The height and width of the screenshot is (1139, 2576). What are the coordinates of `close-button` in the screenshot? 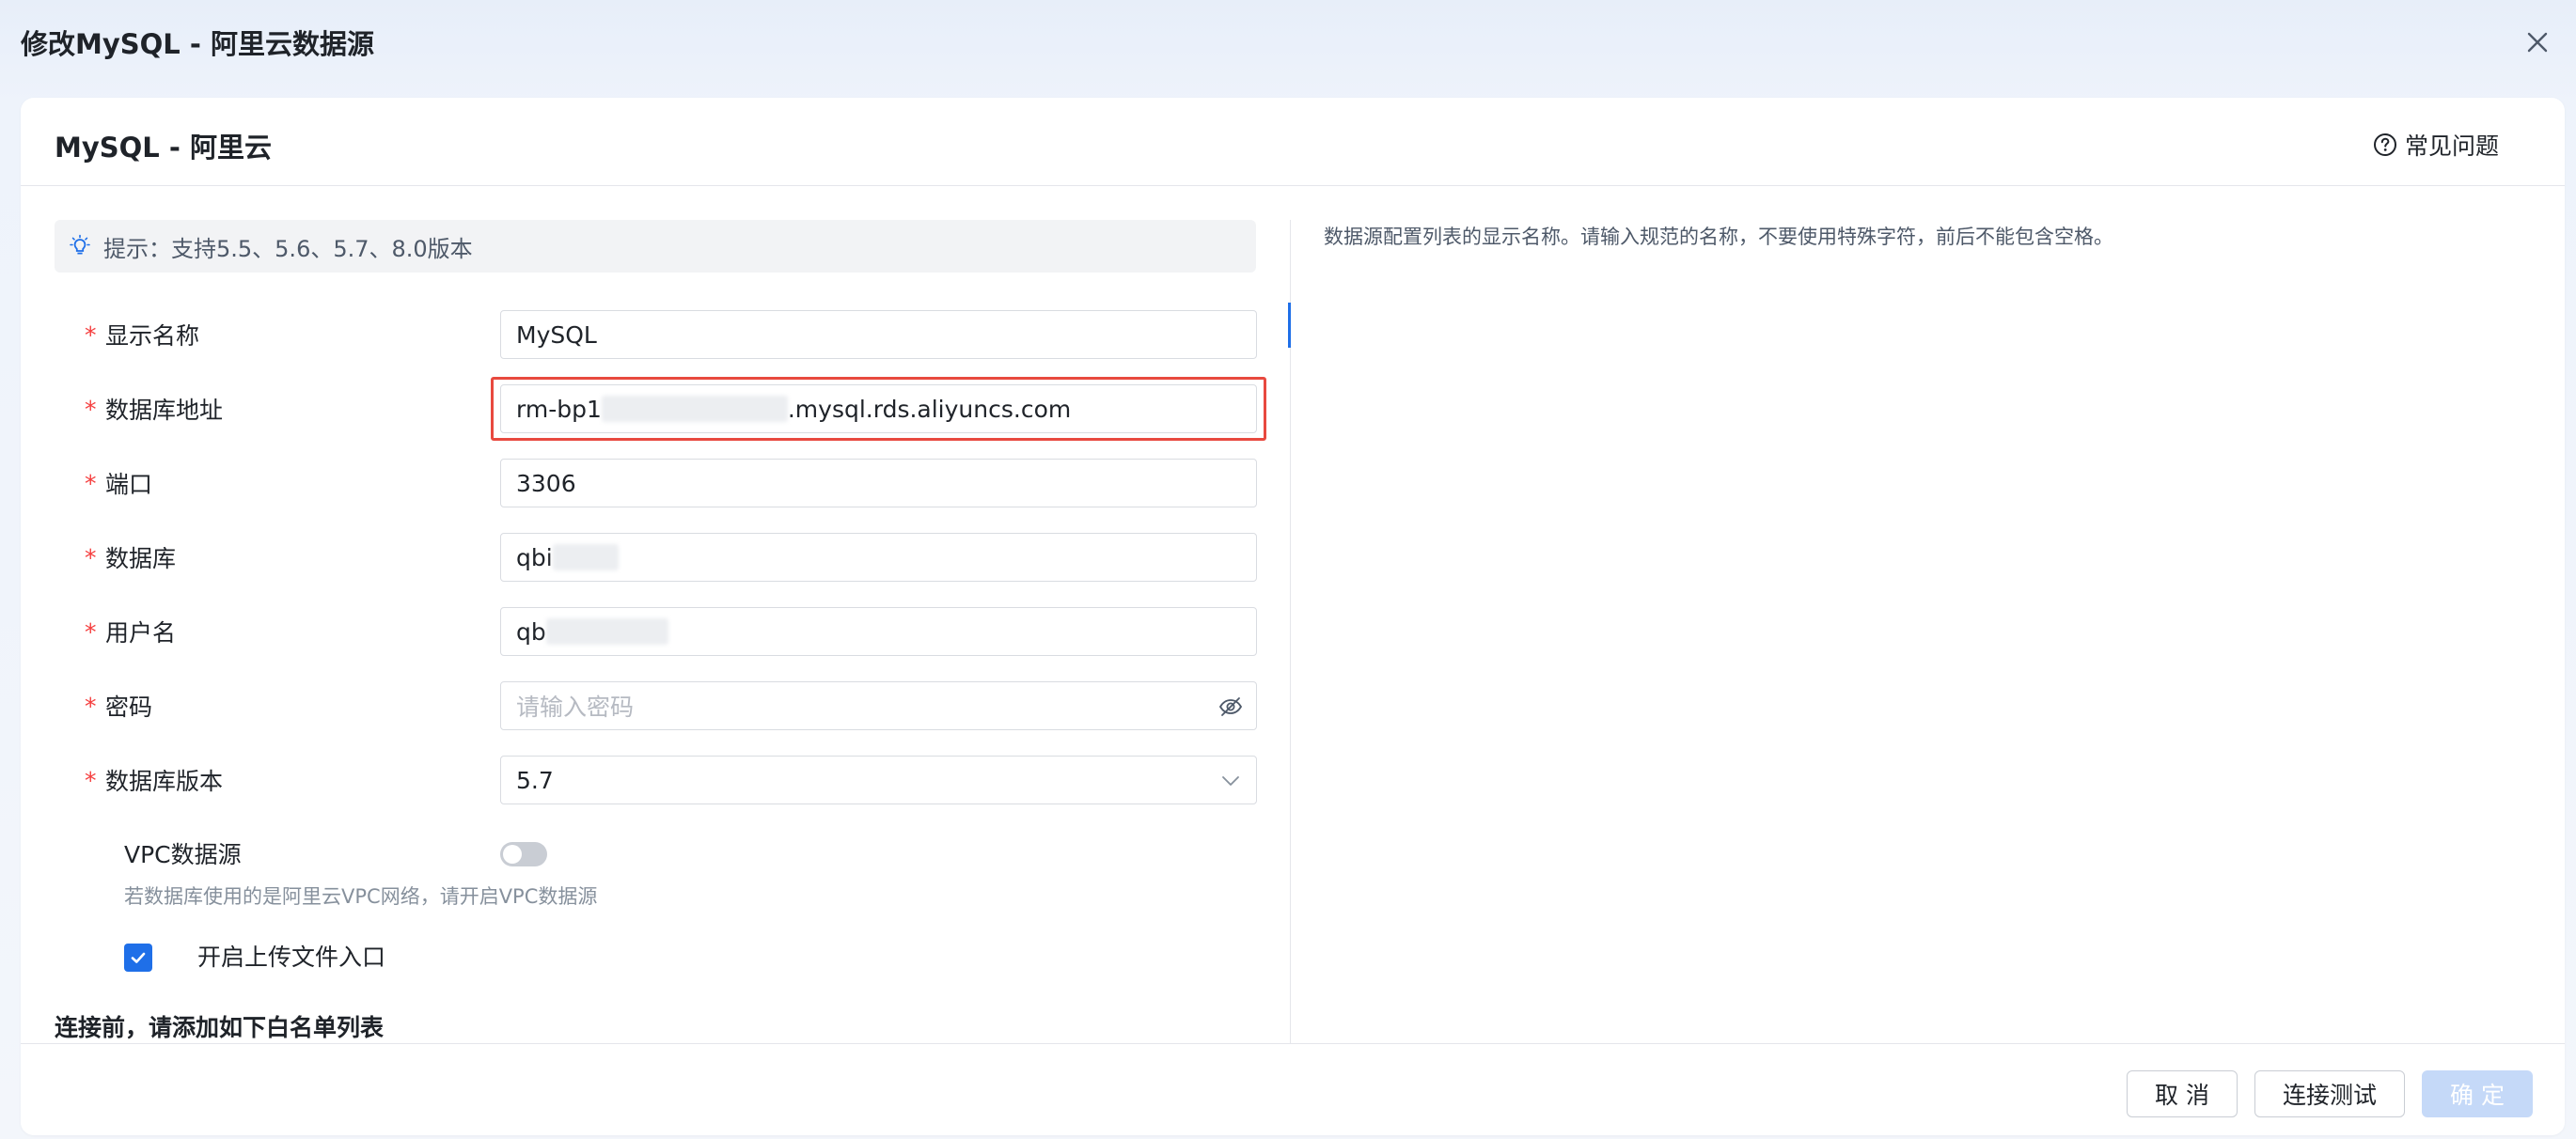 It's located at (2537, 42).